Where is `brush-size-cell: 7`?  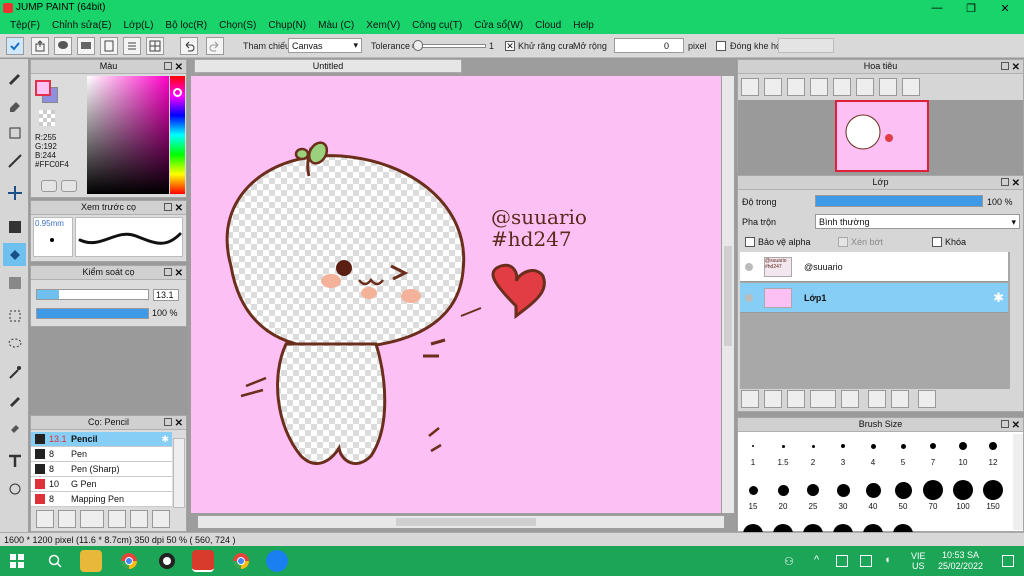 brush-size-cell: 7 is located at coordinates (933, 456).